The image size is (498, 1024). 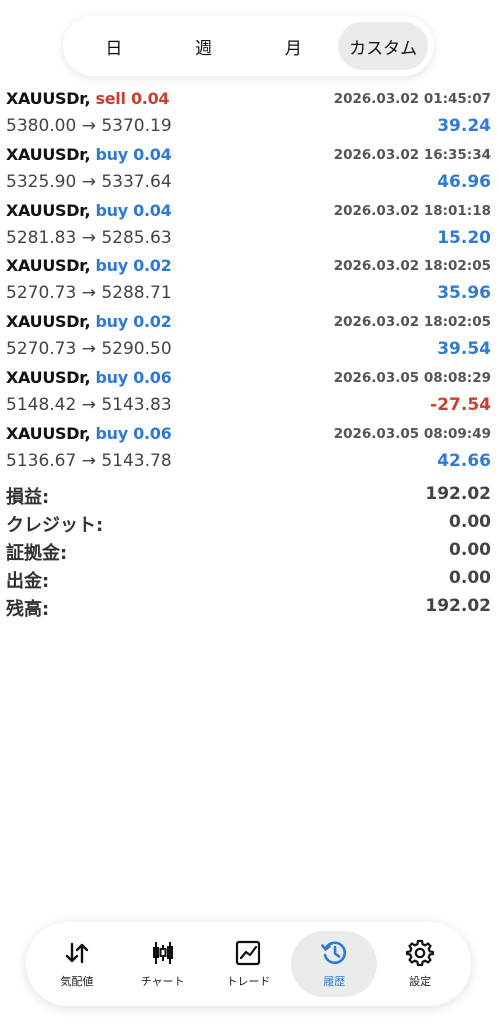 What do you see at coordinates (464, 237) in the screenshot?
I see `deal-profit: 15.20` at bounding box center [464, 237].